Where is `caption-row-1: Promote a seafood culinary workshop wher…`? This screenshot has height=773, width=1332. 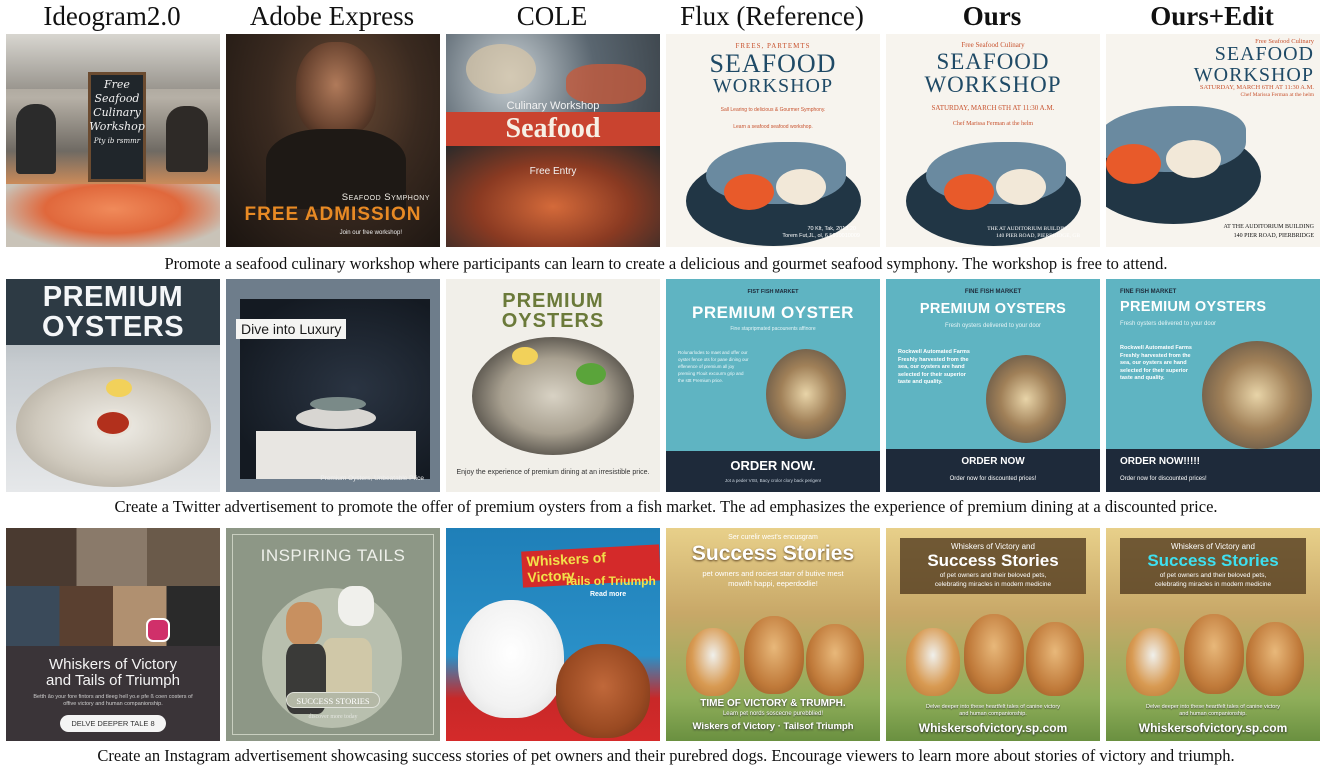 caption-row-1: Promote a seafood culinary workshop wher… is located at coordinates (666, 263).